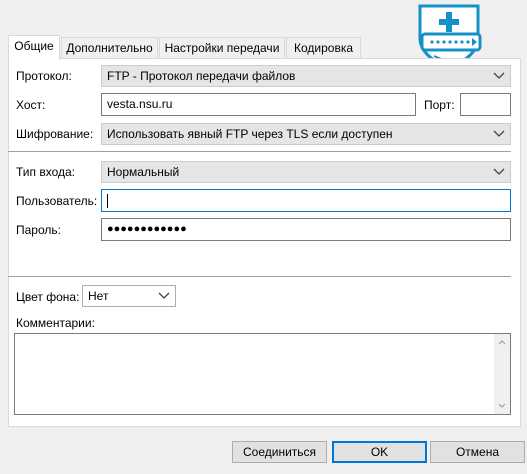  I want to click on tab-general: Общие, so click(34, 47).